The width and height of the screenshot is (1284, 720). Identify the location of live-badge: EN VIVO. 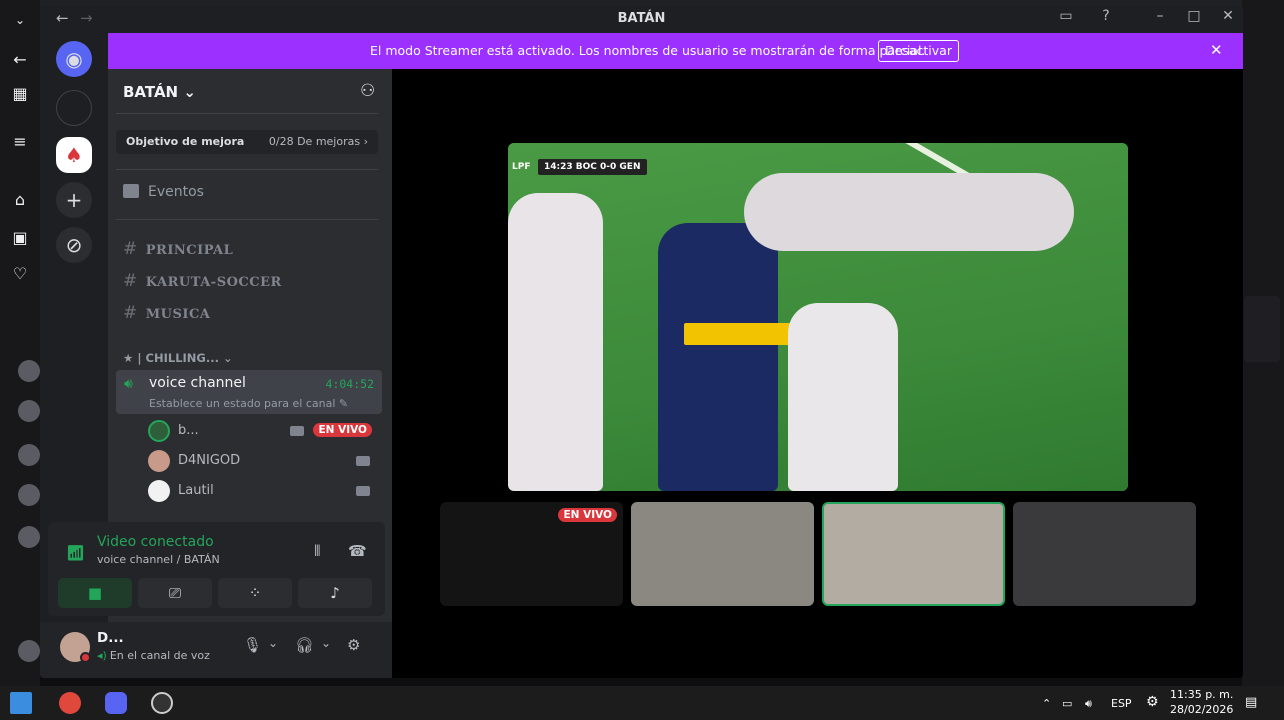
(342, 430).